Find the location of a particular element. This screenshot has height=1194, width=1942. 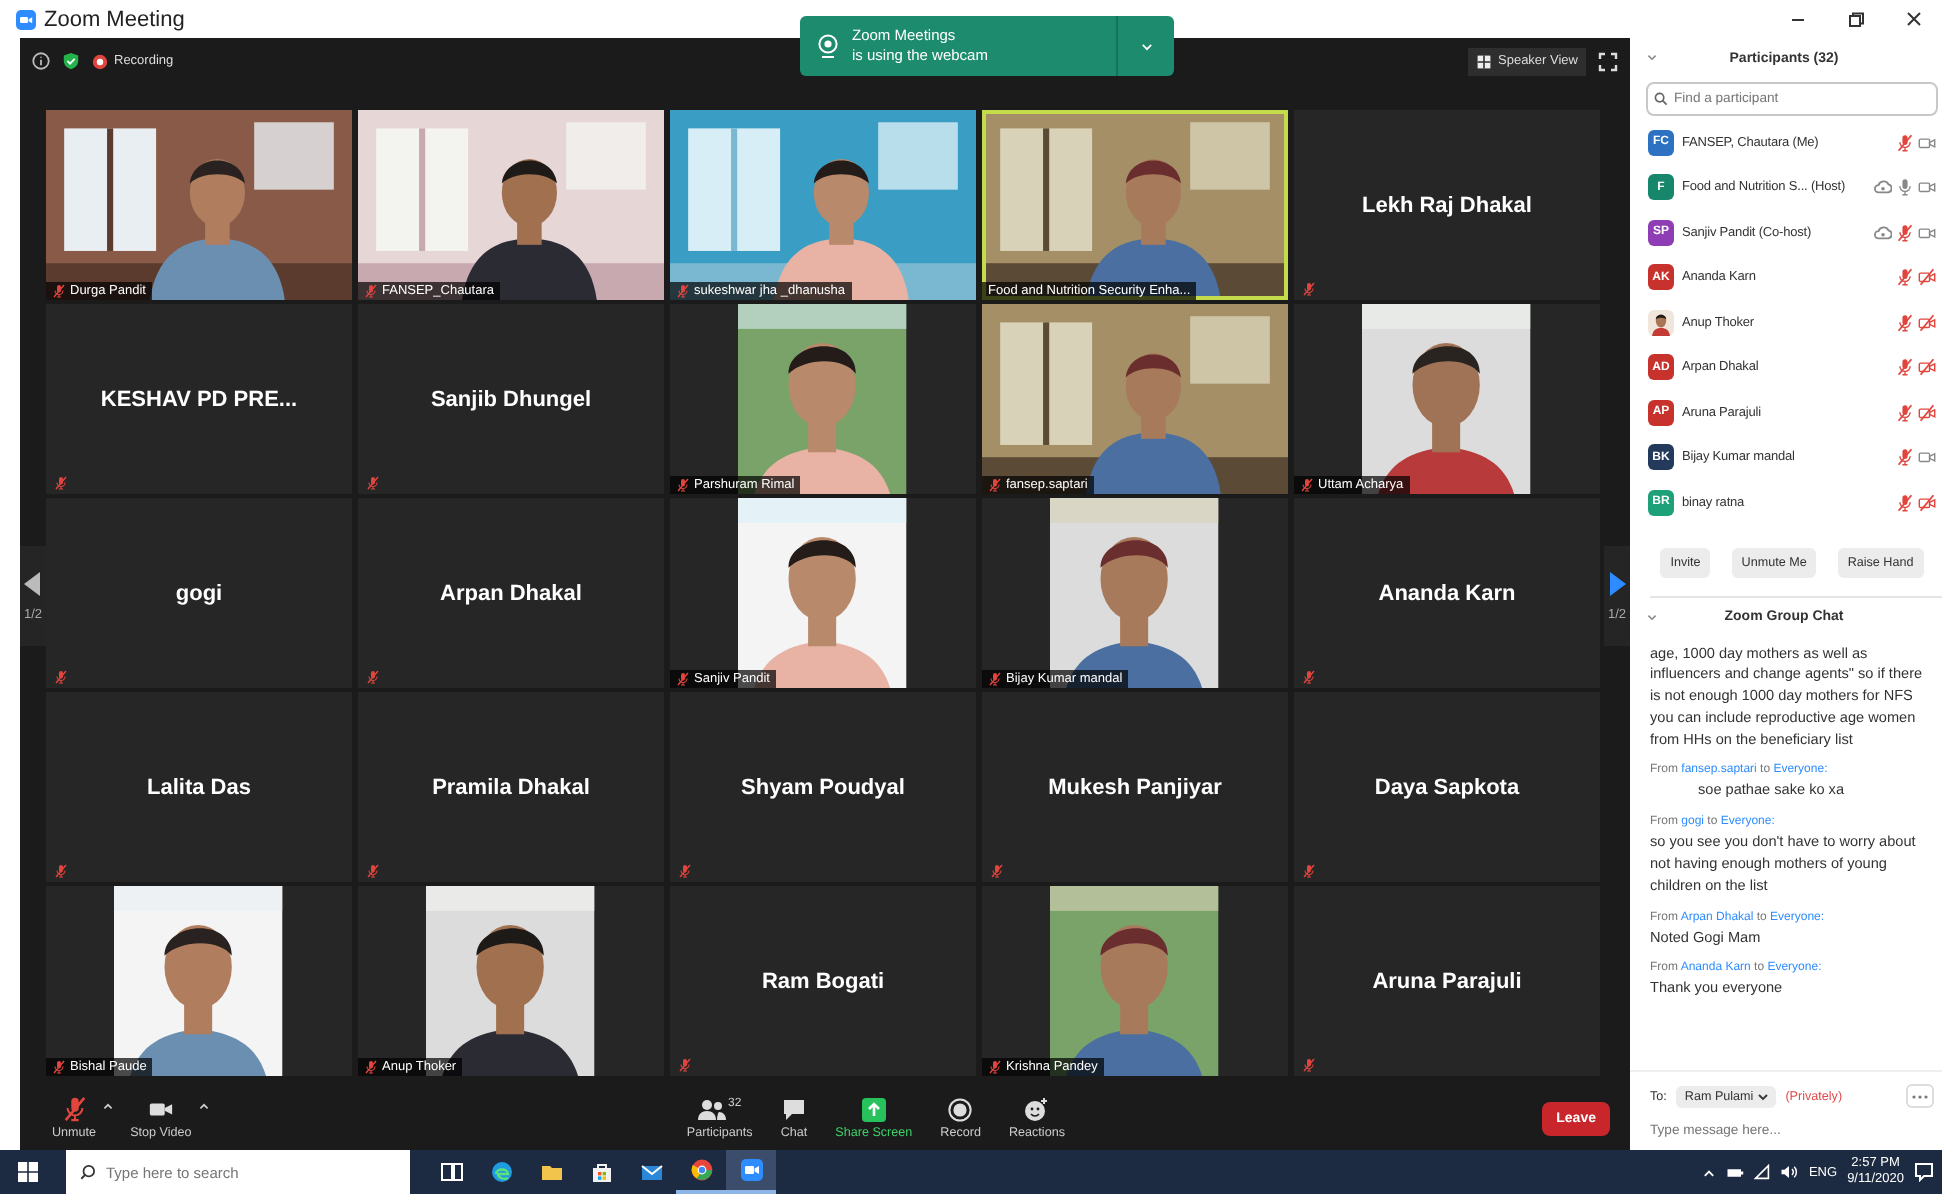

recording-dot-icon is located at coordinates (100, 61).